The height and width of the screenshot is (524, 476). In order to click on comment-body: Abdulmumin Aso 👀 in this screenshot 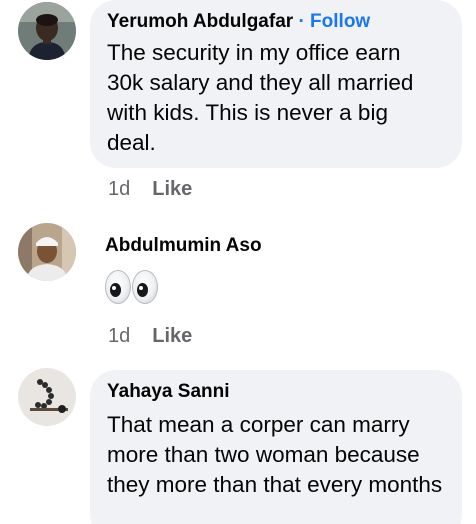, I will do `click(183, 269)`.